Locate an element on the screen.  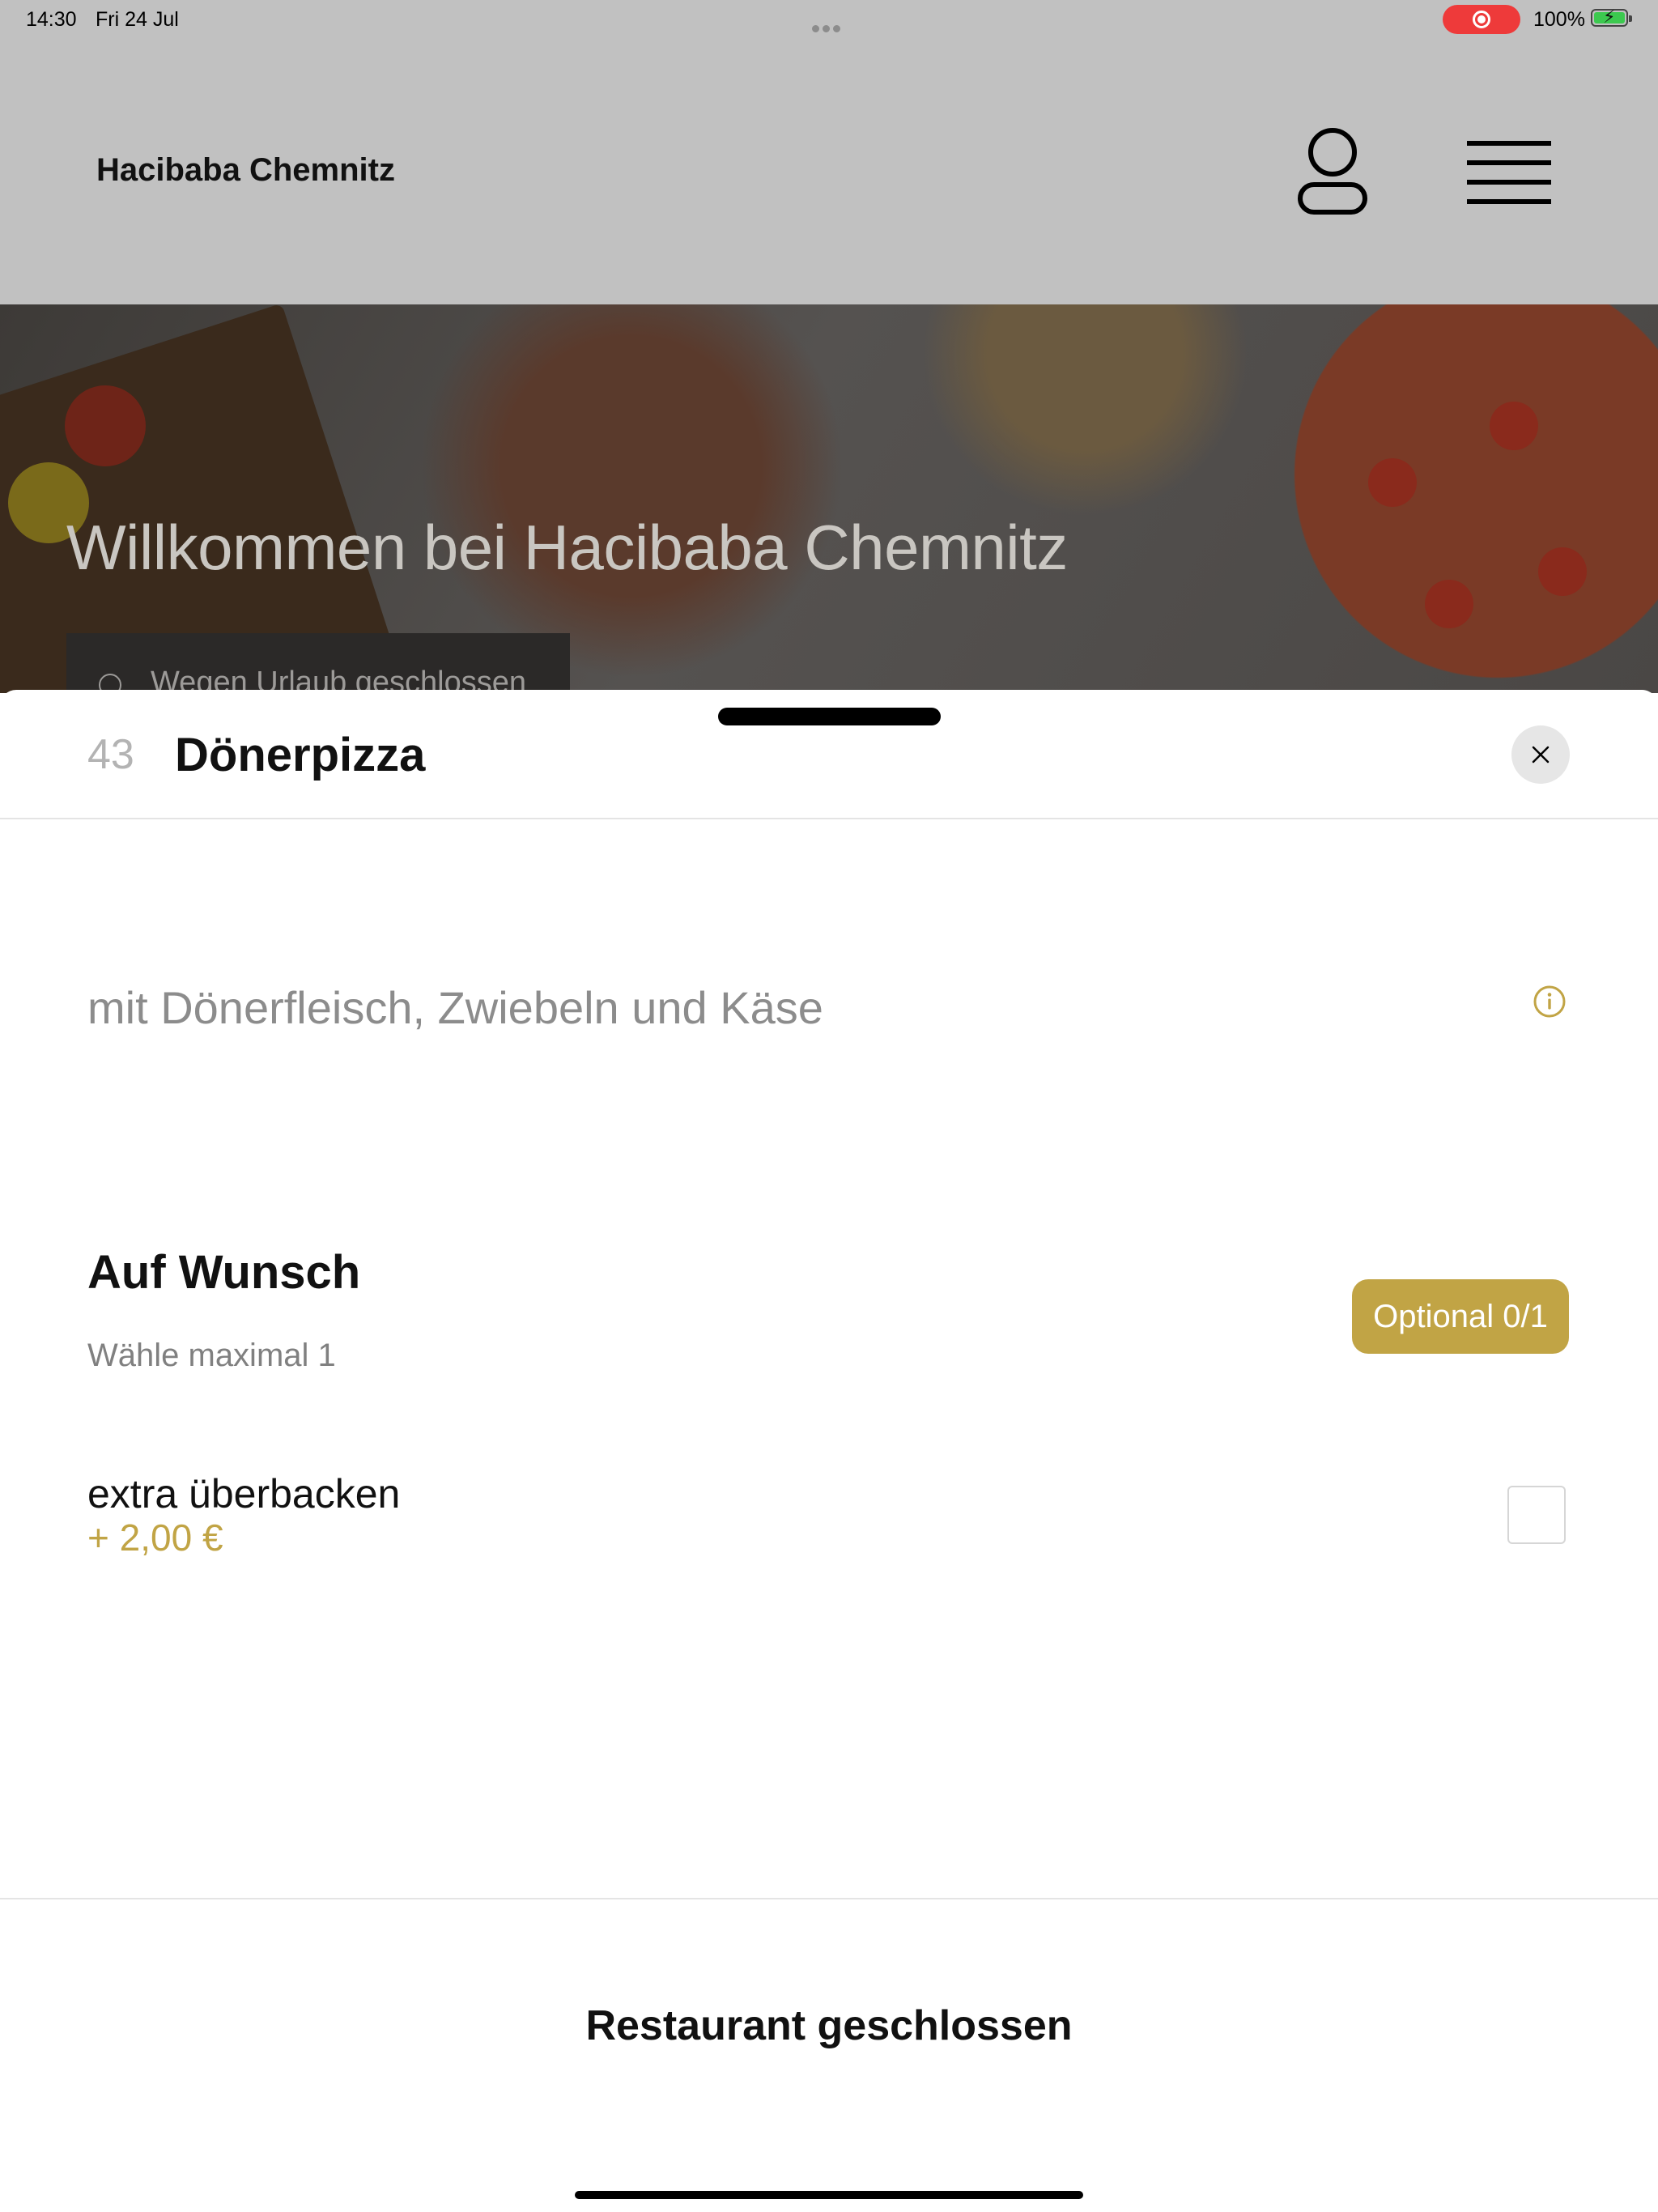
status-time: 14:30 is located at coordinates (51, 19).